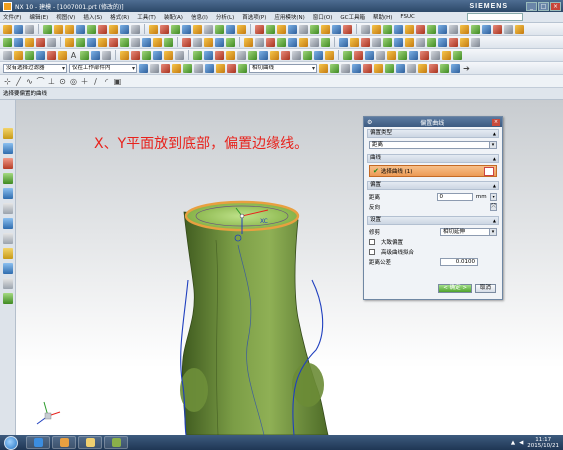  Describe the element at coordinates (475, 42) in the screenshot. I see `right-view-icon` at that location.